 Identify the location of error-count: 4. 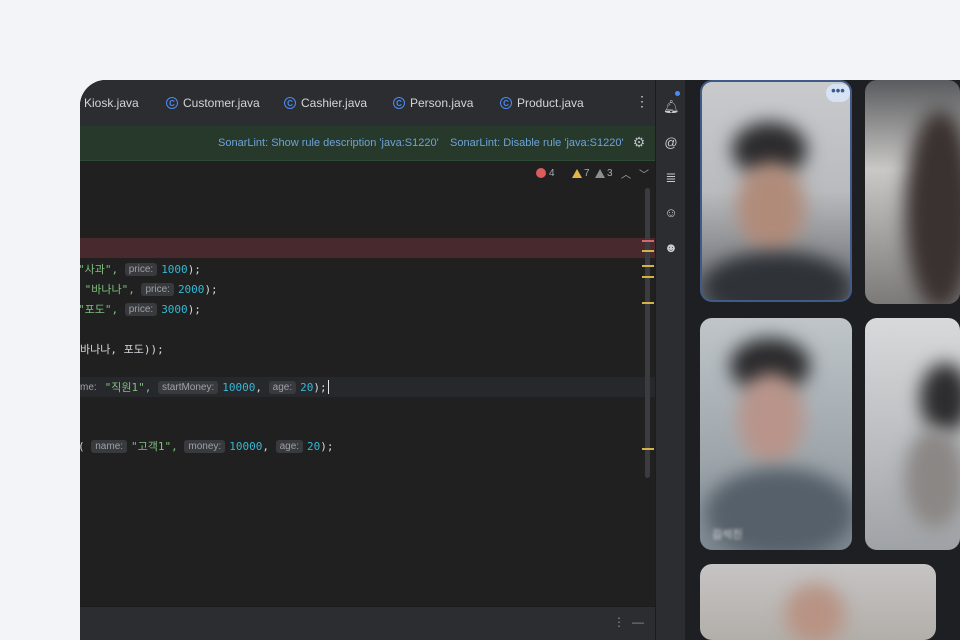
(545, 173).